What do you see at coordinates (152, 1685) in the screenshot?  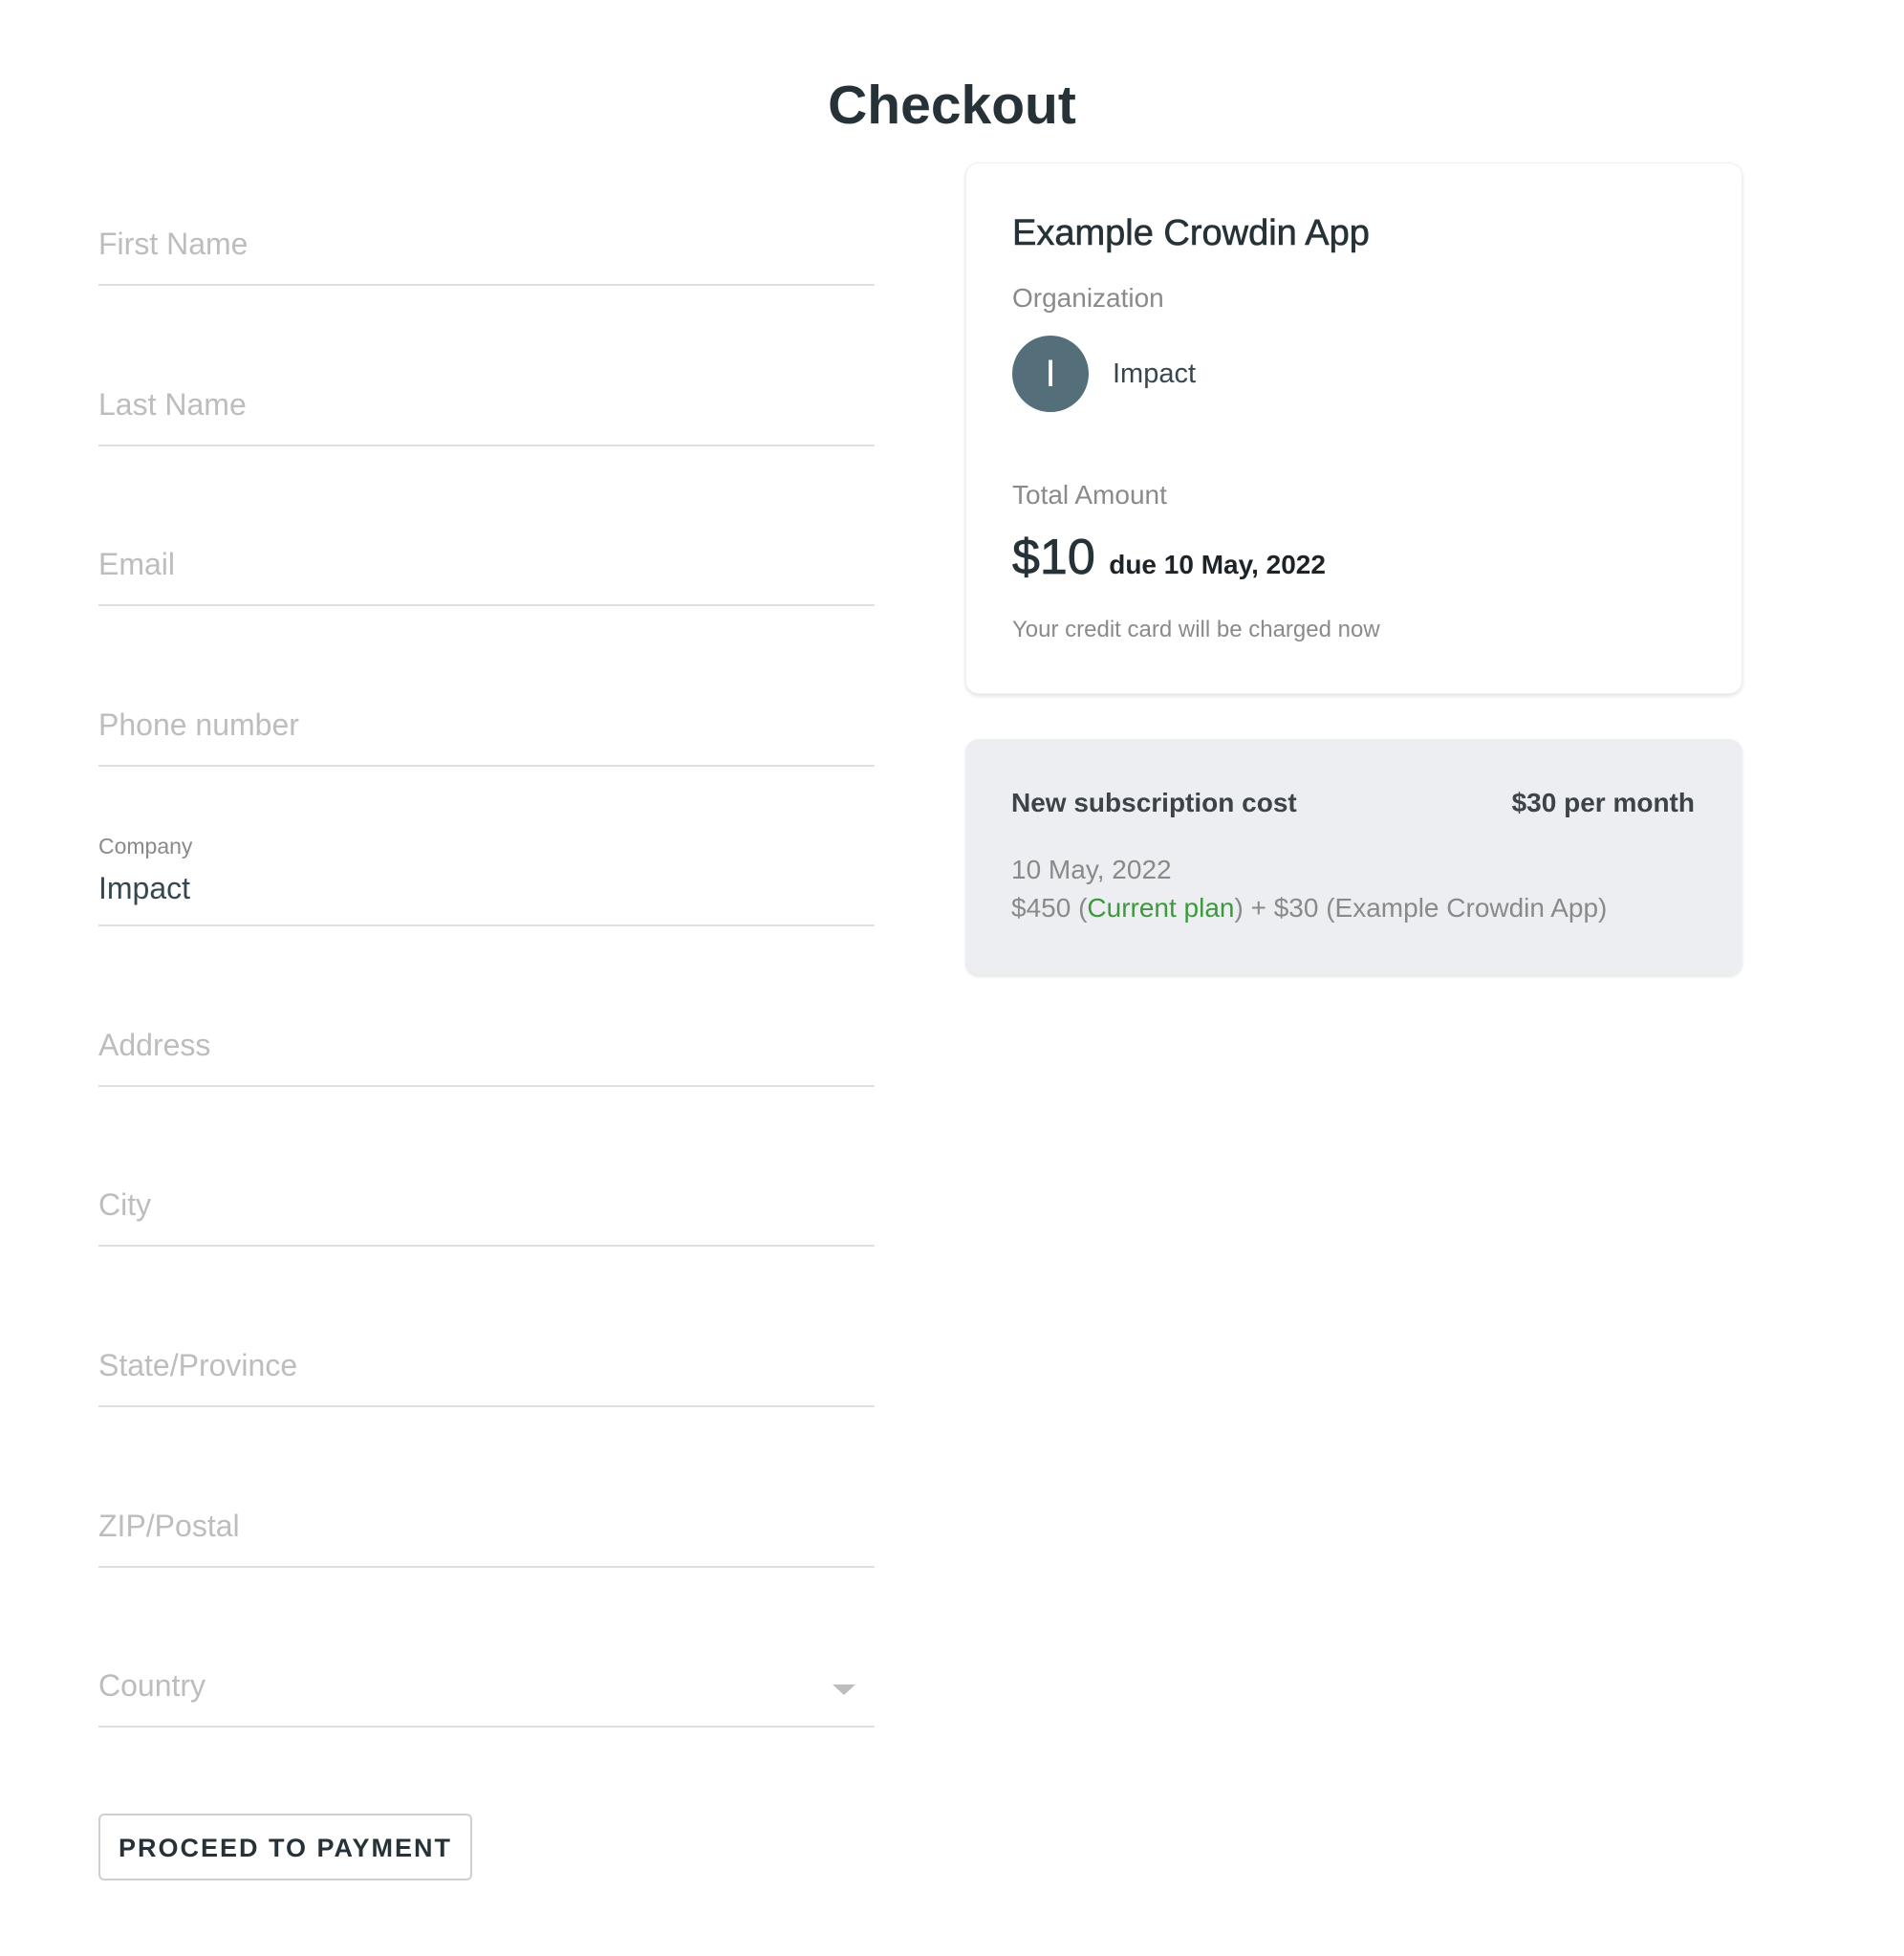 I see `country-placeholder: Country` at bounding box center [152, 1685].